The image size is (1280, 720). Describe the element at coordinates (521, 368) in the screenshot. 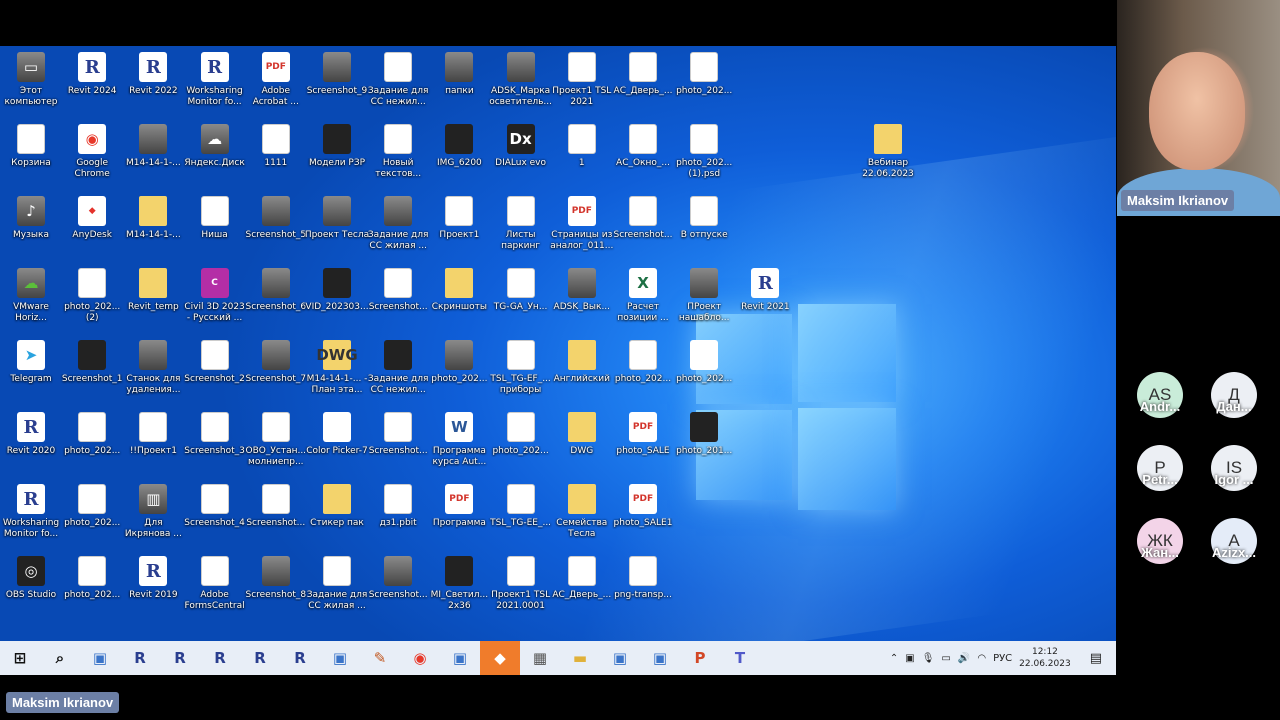

I see `desktop-icon: TSL_TG-EF_... приборы` at that location.